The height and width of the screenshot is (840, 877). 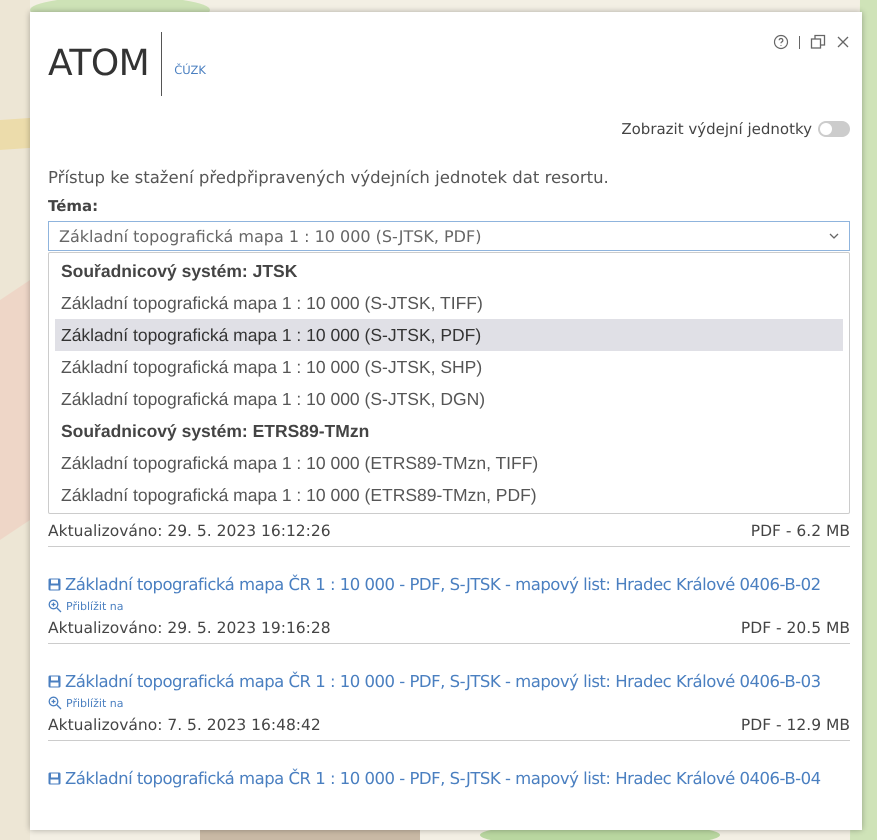 What do you see at coordinates (834, 236) in the screenshot?
I see `chevron-icon` at bounding box center [834, 236].